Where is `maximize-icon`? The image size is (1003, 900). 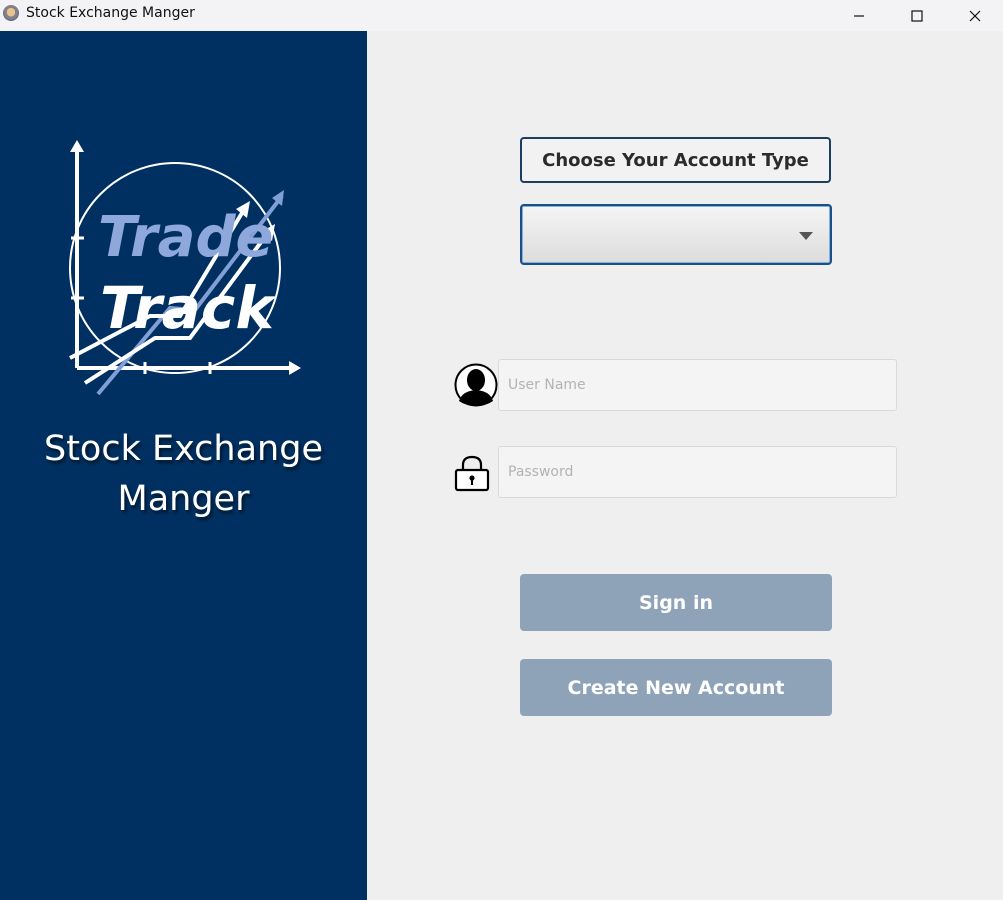
maximize-icon is located at coordinates (917, 15).